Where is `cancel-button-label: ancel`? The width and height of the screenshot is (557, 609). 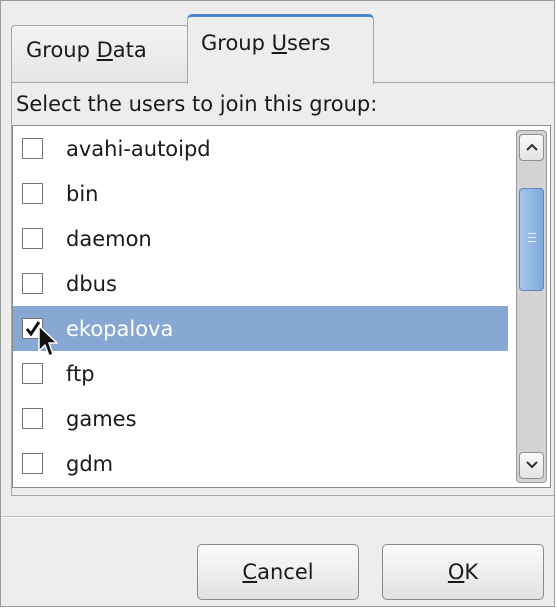 cancel-button-label: ancel is located at coordinates (285, 572).